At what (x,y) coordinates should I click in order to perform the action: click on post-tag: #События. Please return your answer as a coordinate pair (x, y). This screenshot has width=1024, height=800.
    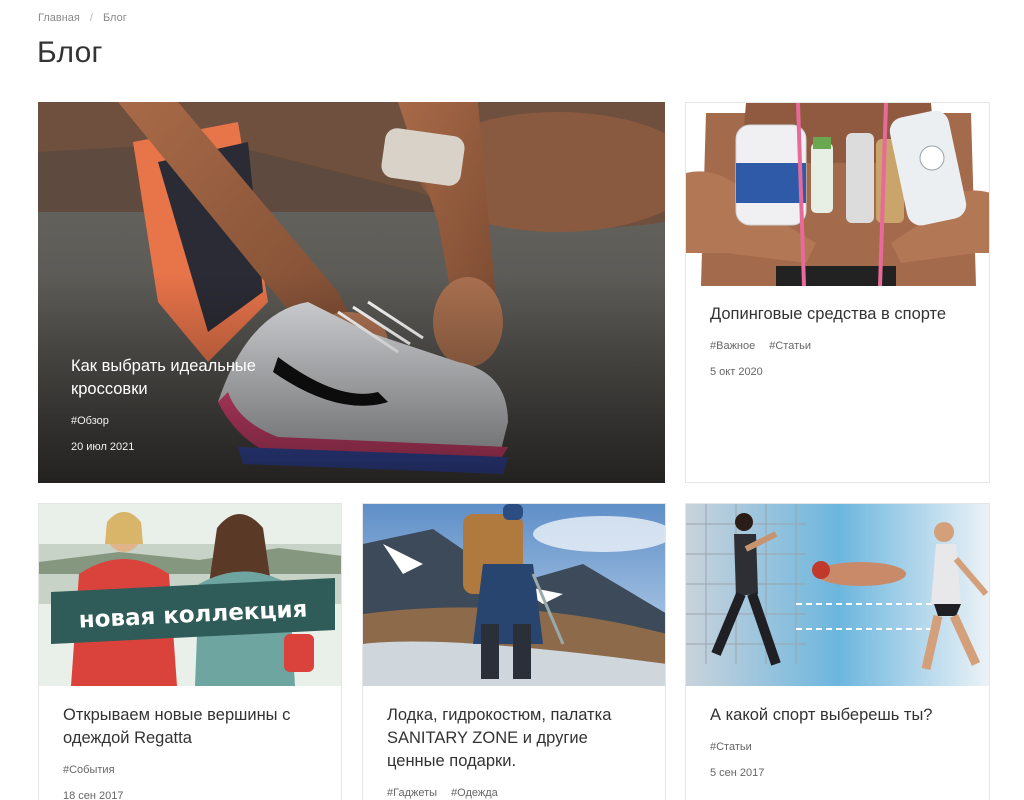
    Looking at the image, I should click on (89, 770).